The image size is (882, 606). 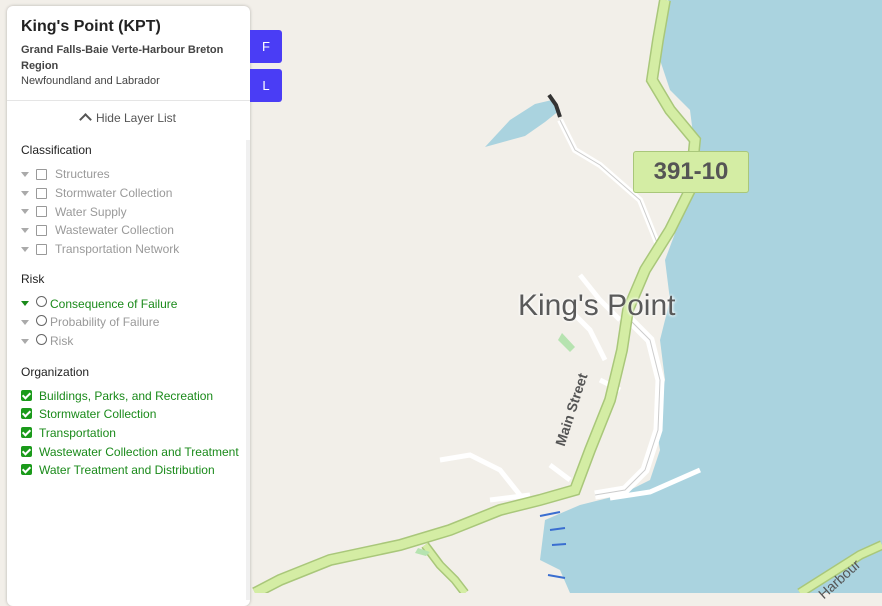 What do you see at coordinates (266, 85) in the screenshot?
I see `l-button: L` at bounding box center [266, 85].